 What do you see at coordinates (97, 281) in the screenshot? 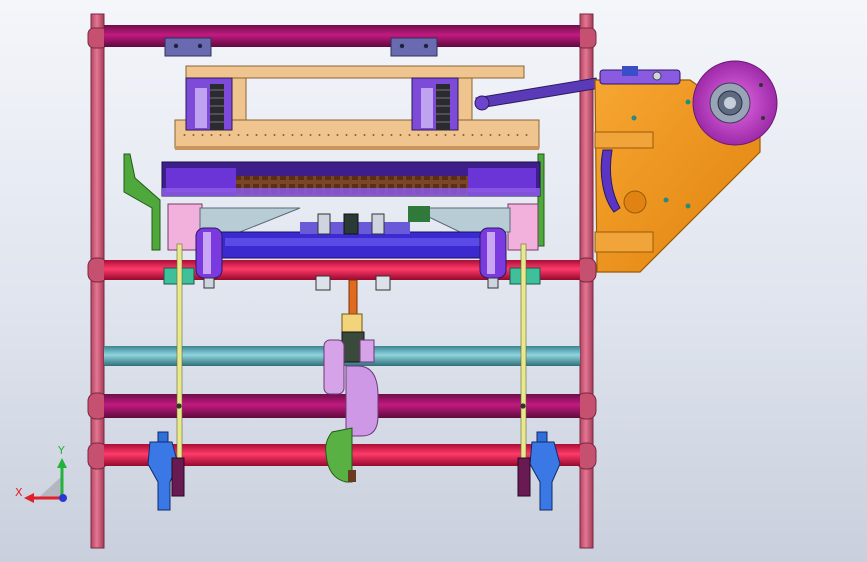
I see `frame-post-left` at bounding box center [97, 281].